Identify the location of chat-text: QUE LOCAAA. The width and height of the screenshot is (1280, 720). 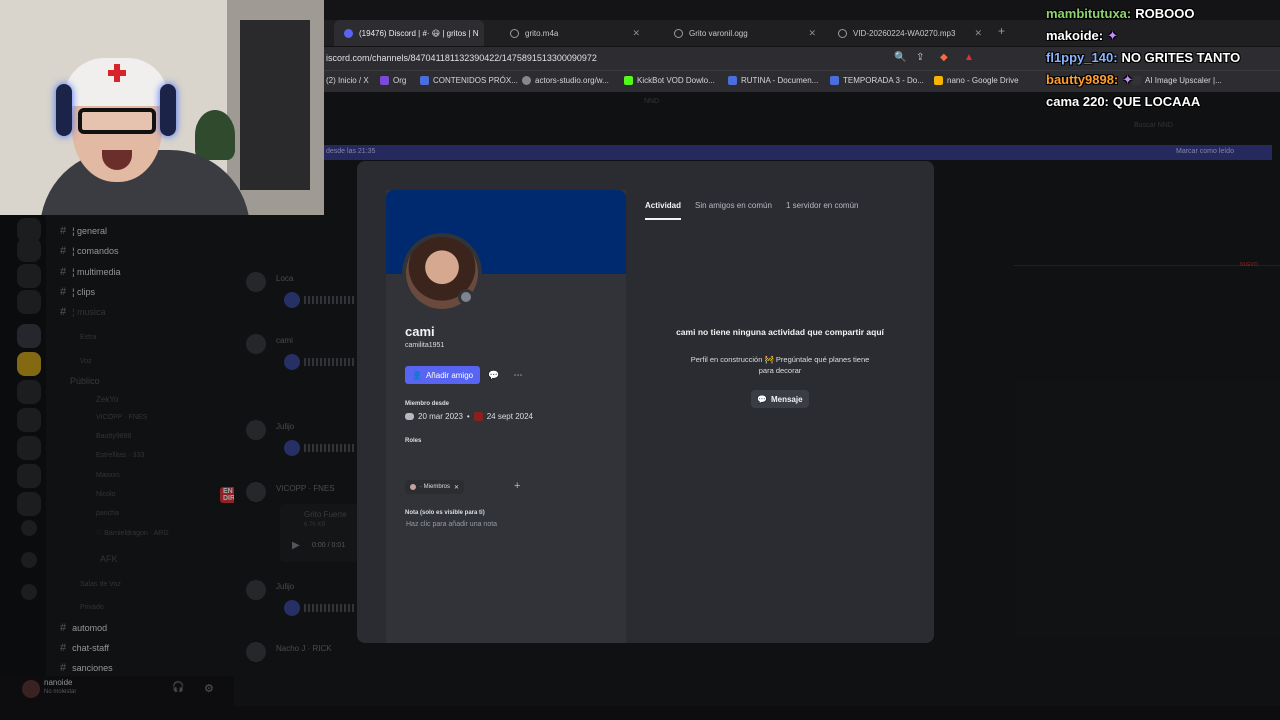
(1156, 101).